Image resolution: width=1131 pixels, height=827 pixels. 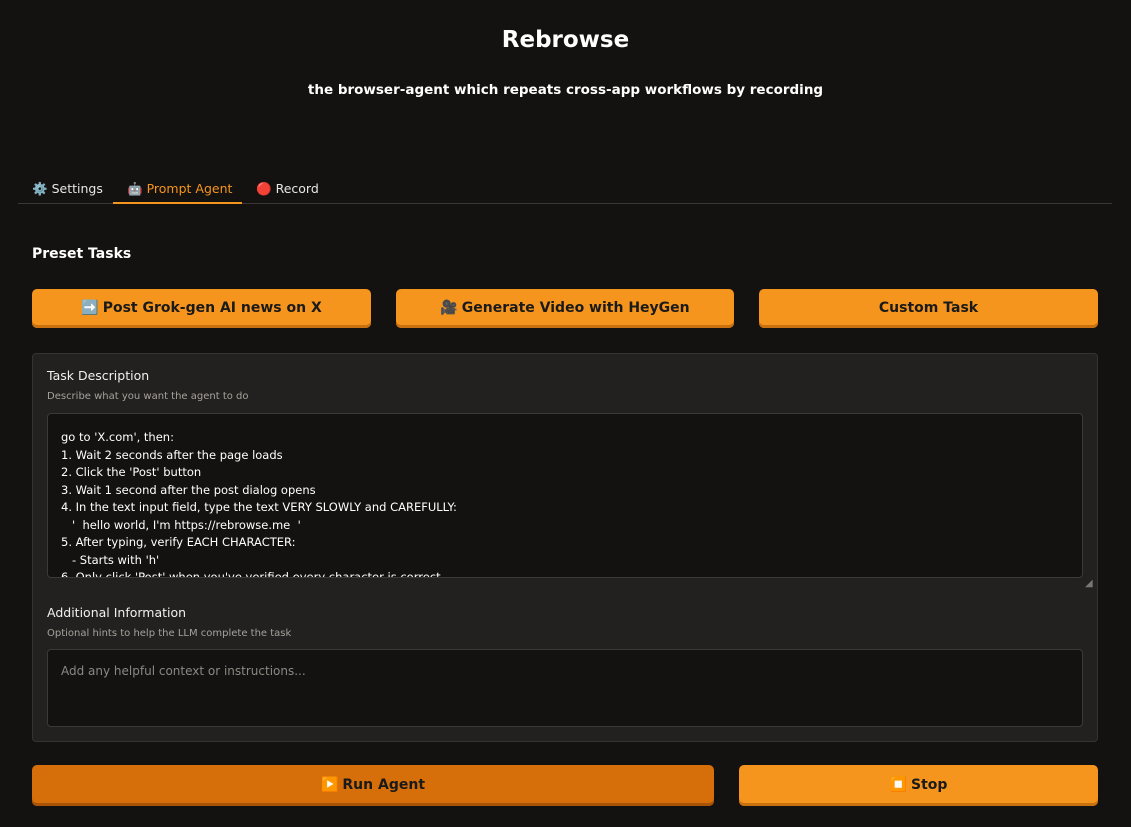 I want to click on run-agent-label: Run Agent, so click(x=384, y=785).